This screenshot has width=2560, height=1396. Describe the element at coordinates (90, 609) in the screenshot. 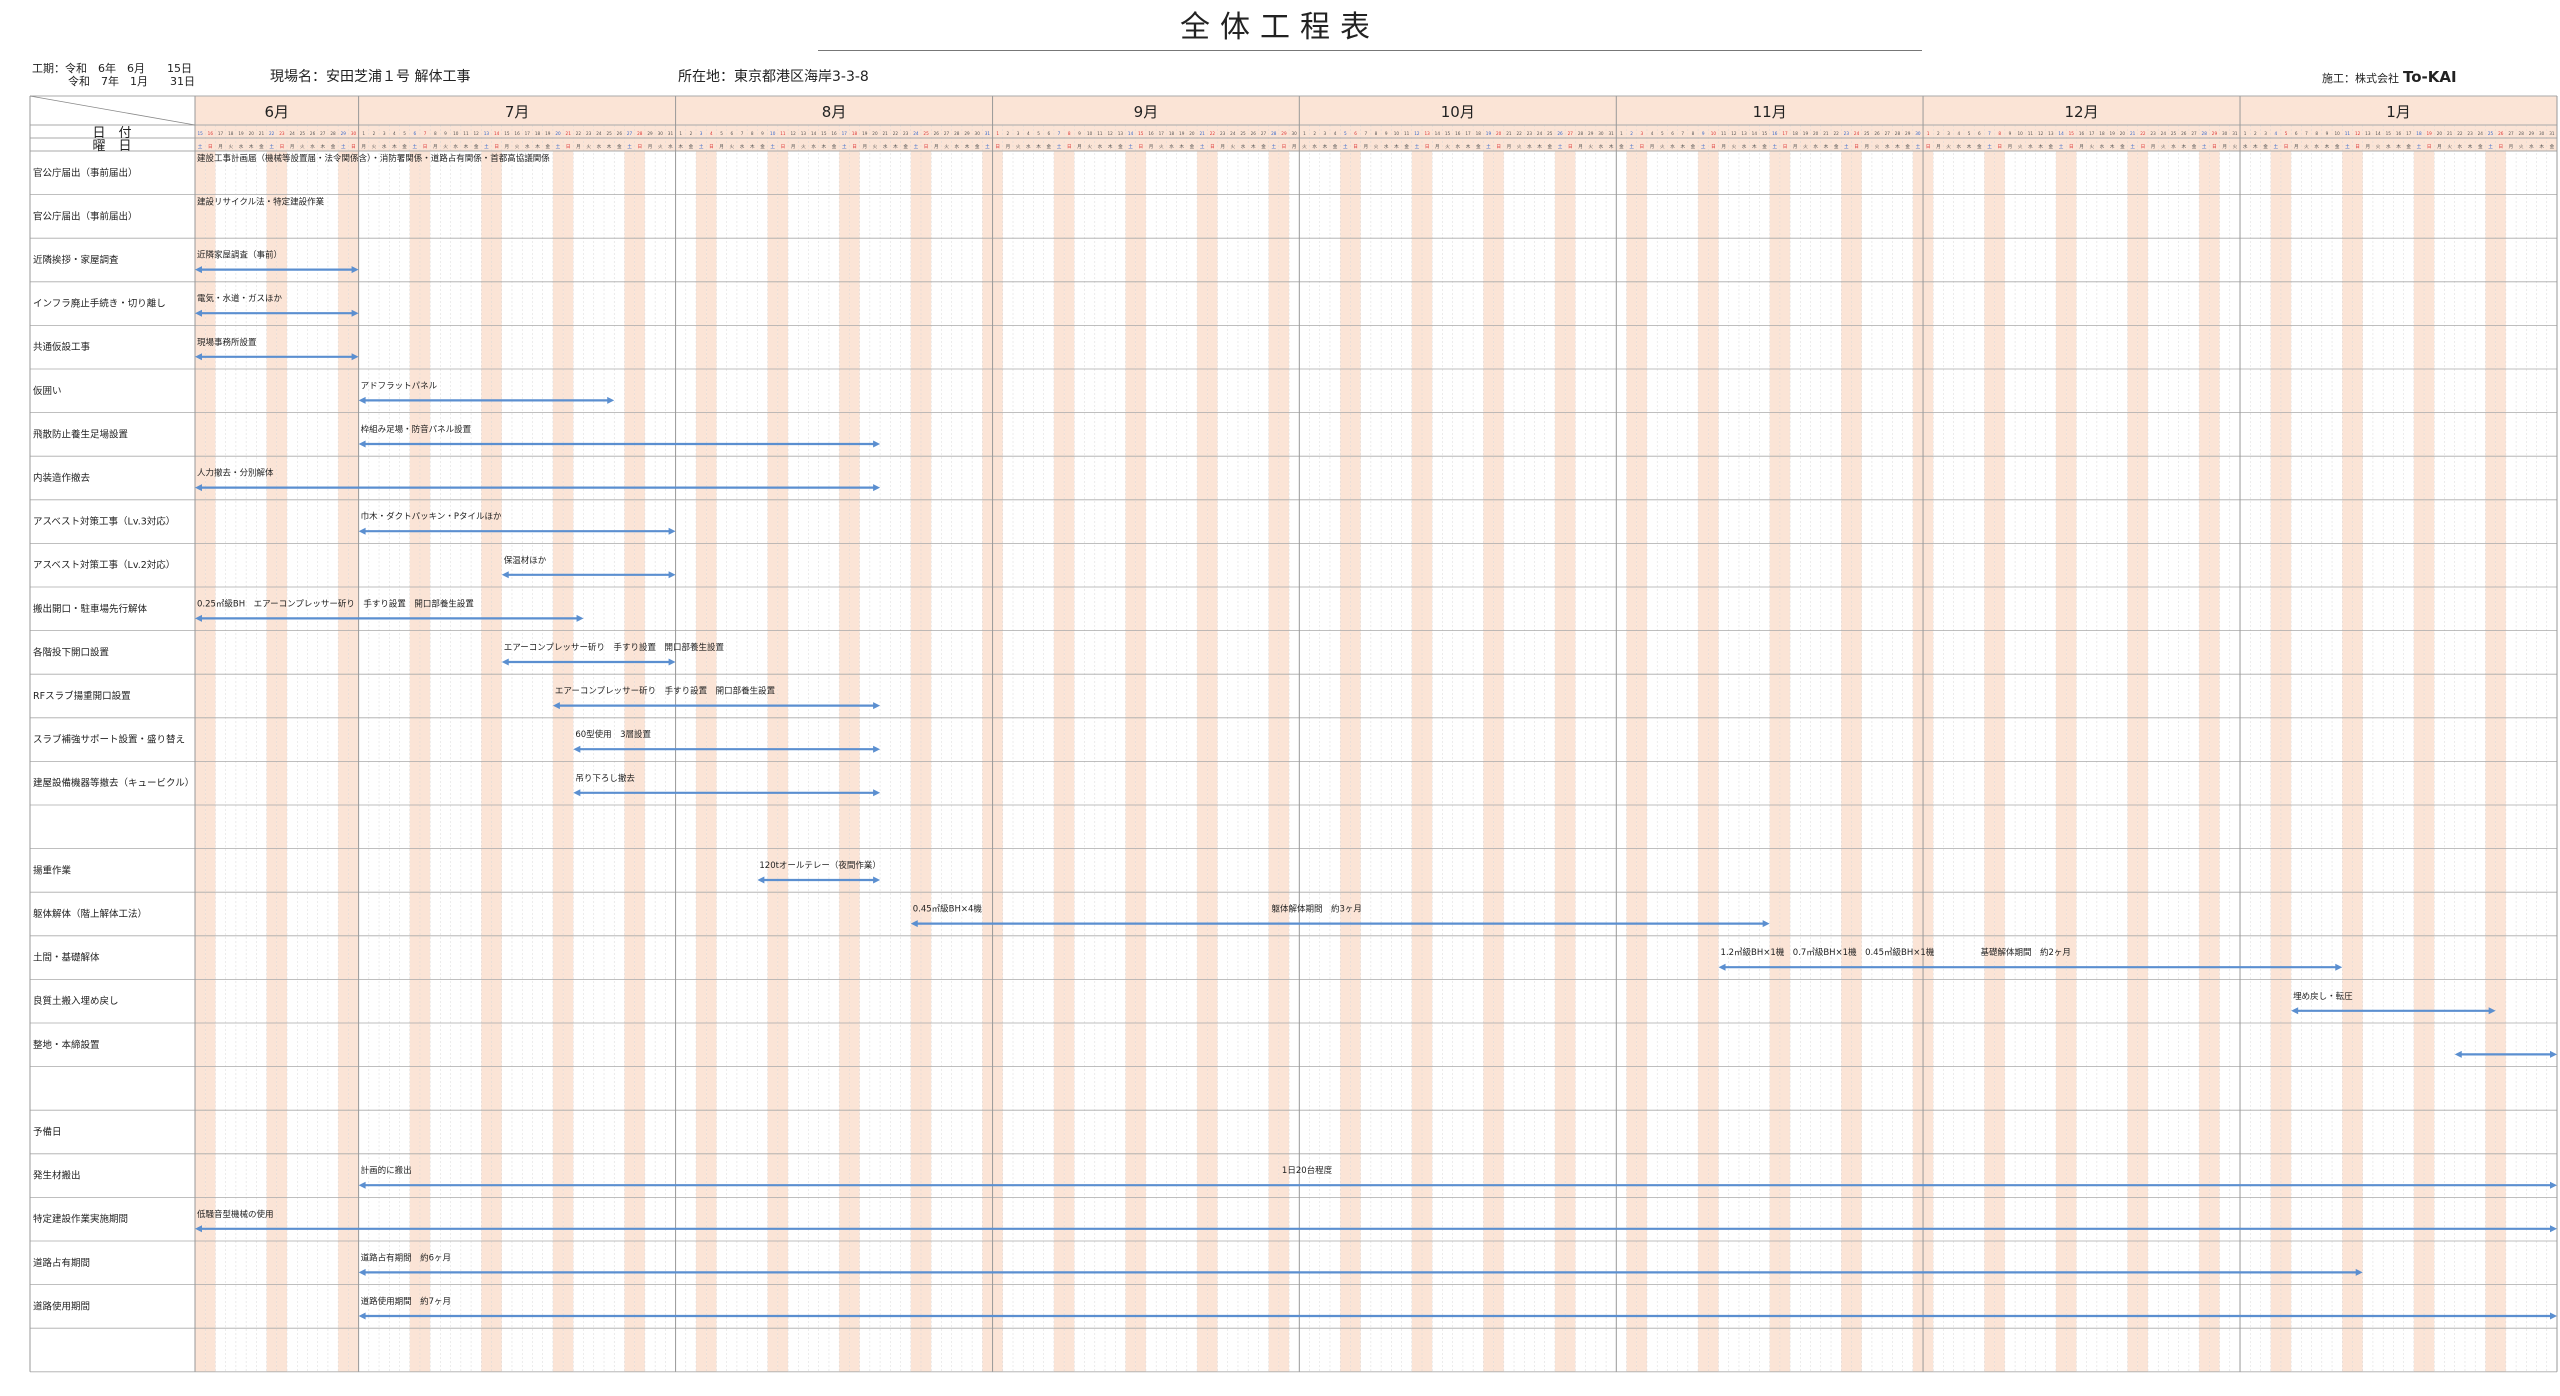

I see `task-label: 搬出開口・駐車場先行解体` at that location.